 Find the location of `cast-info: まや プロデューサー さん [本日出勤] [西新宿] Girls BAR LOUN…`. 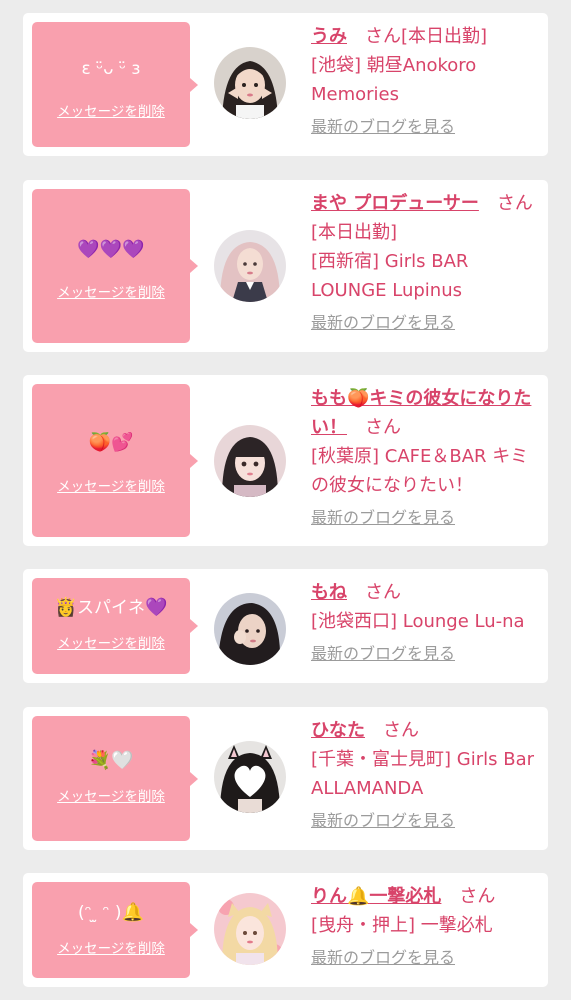

cast-info: まや プロデューサー さん [本日出勤] [西新宿] Girls BAR LOUN… is located at coordinates (426, 262).